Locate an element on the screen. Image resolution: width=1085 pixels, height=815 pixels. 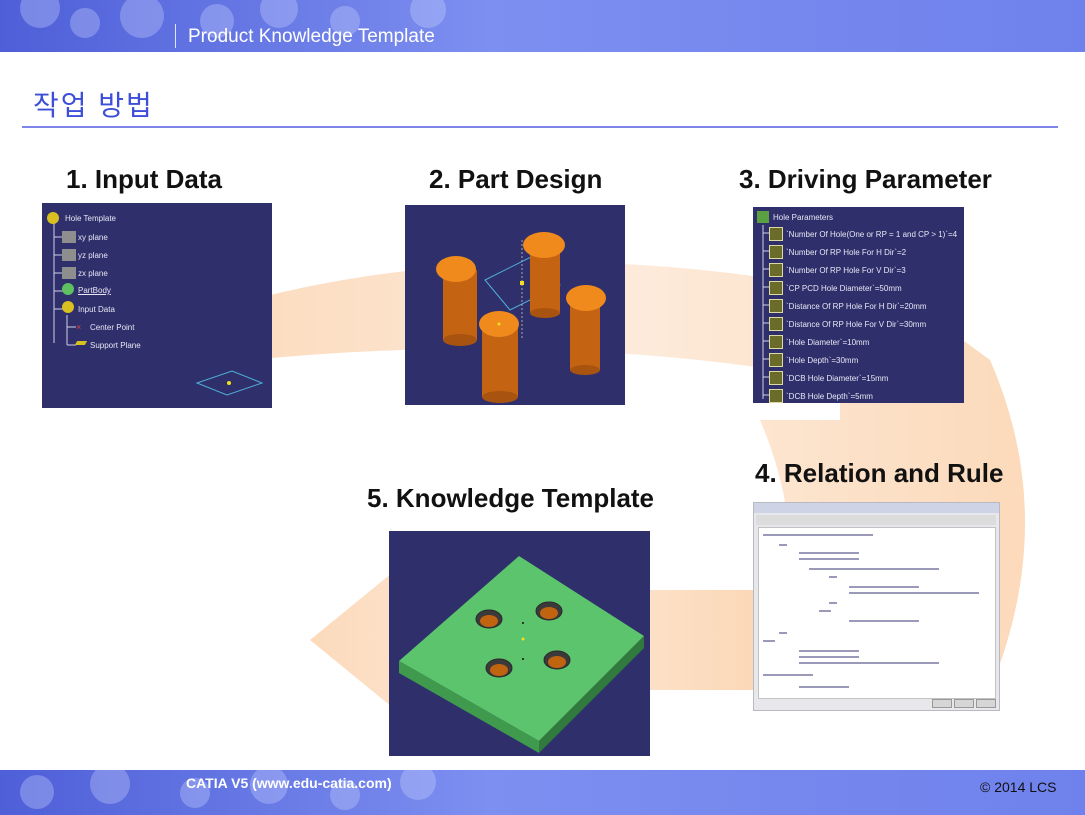
footer-copyright: © 2014 LCS is located at coordinates (1018, 787).